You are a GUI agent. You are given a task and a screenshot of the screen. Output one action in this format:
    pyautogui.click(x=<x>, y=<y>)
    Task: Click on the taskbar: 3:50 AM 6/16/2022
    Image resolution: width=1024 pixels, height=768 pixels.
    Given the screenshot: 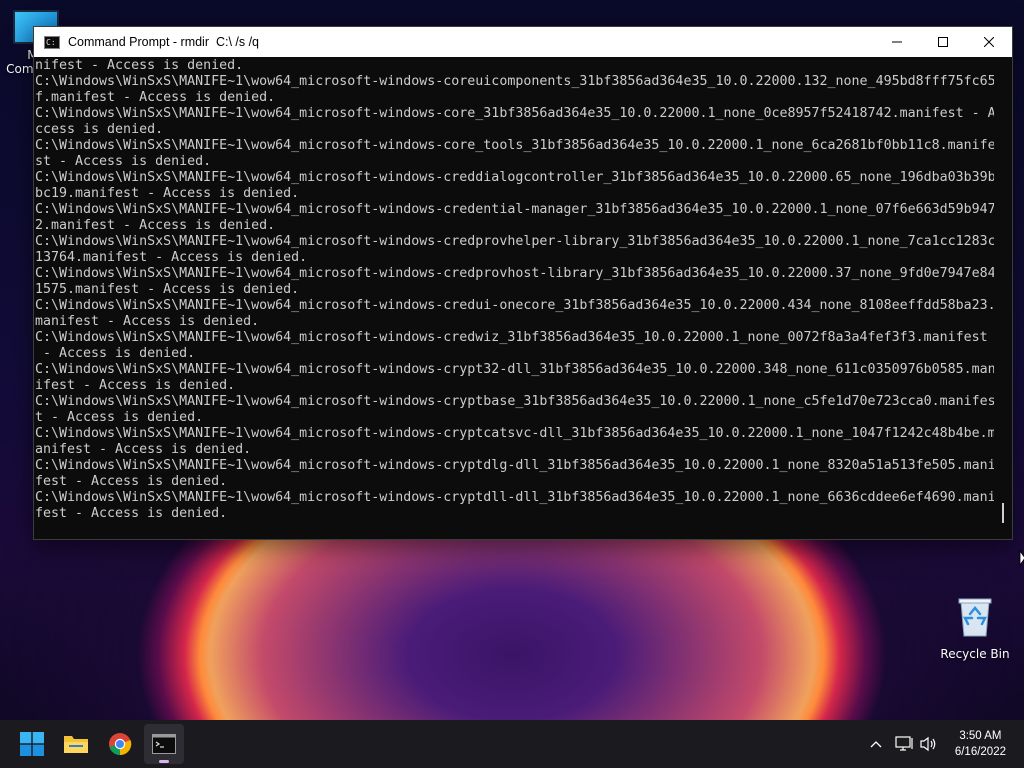 What is the action you would take?
    pyautogui.click(x=512, y=744)
    